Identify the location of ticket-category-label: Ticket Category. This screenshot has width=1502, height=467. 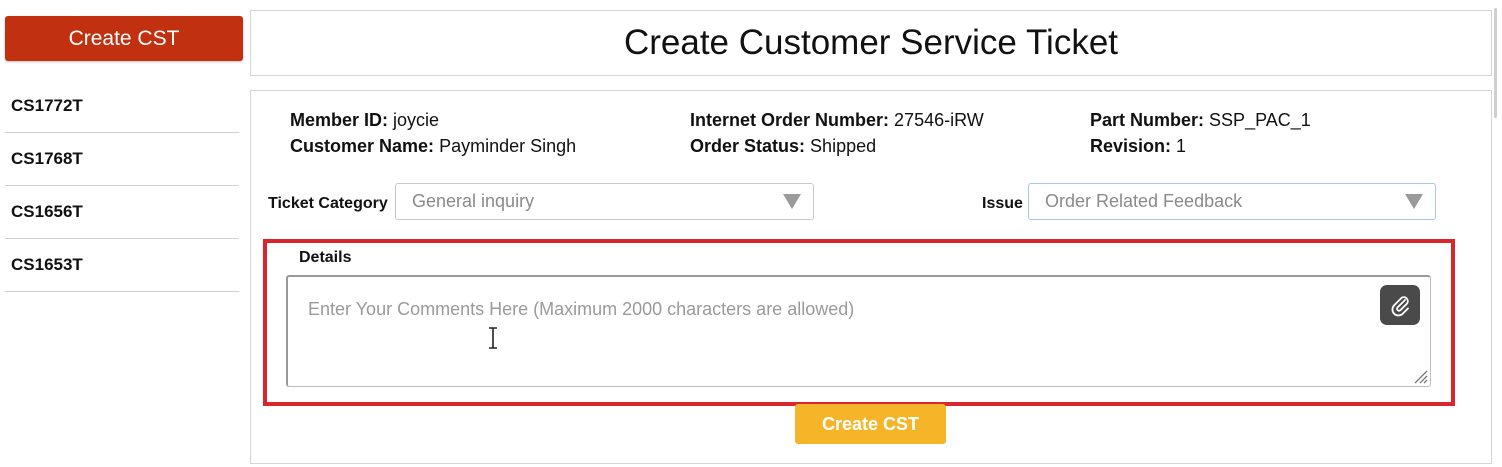
(328, 203).